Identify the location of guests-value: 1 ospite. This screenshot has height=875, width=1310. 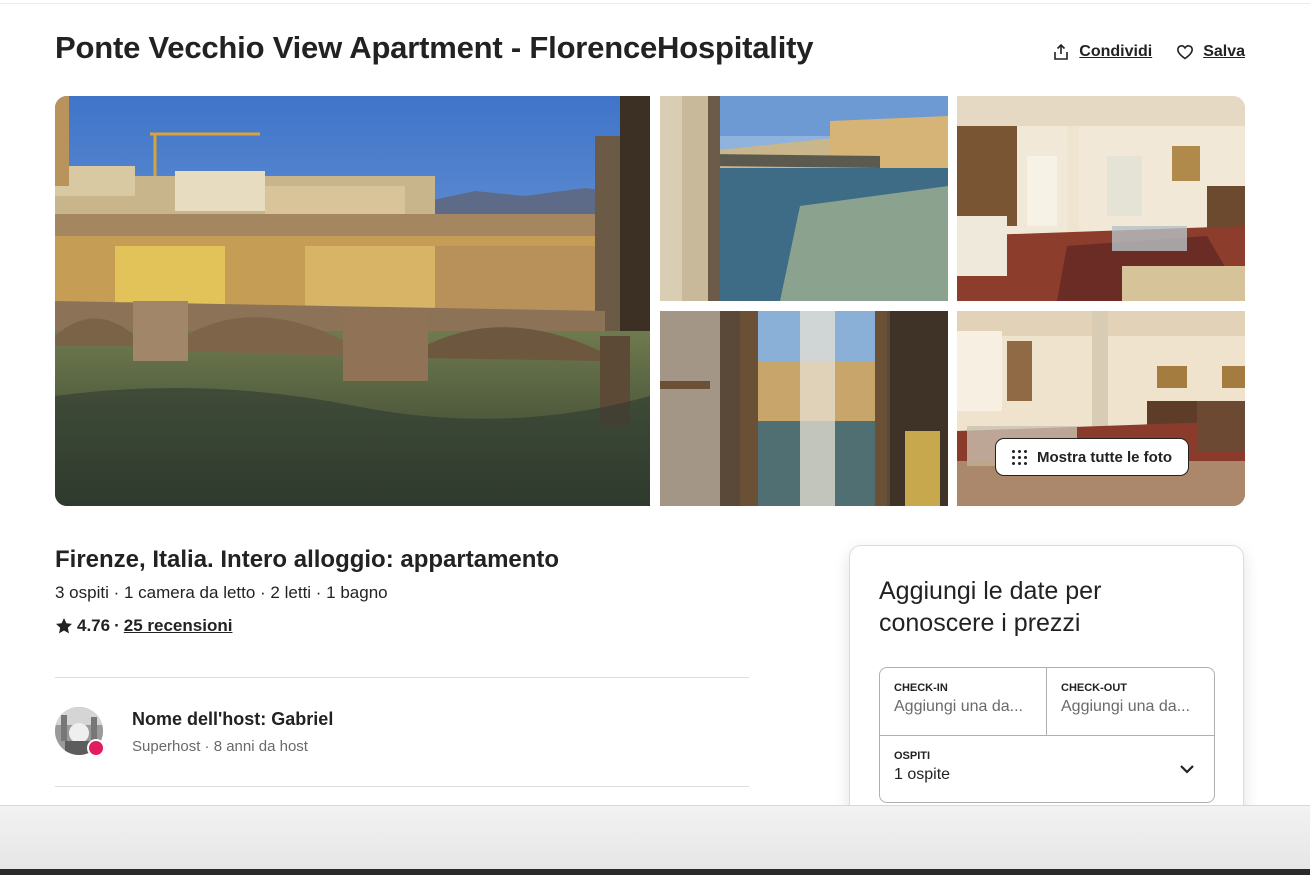
(922, 774).